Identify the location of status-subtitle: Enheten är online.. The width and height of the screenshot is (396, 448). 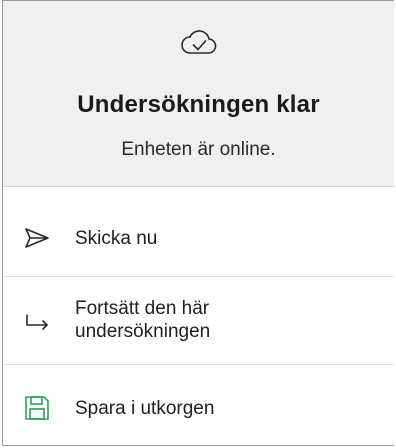
(198, 149).